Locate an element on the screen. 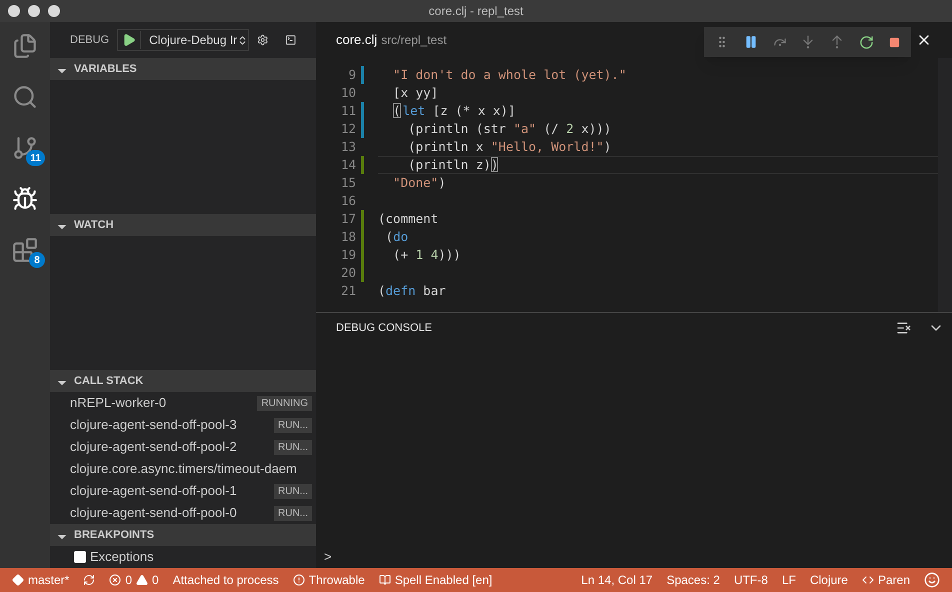 This screenshot has height=592, width=952. line-number: 14 is located at coordinates (348, 165).